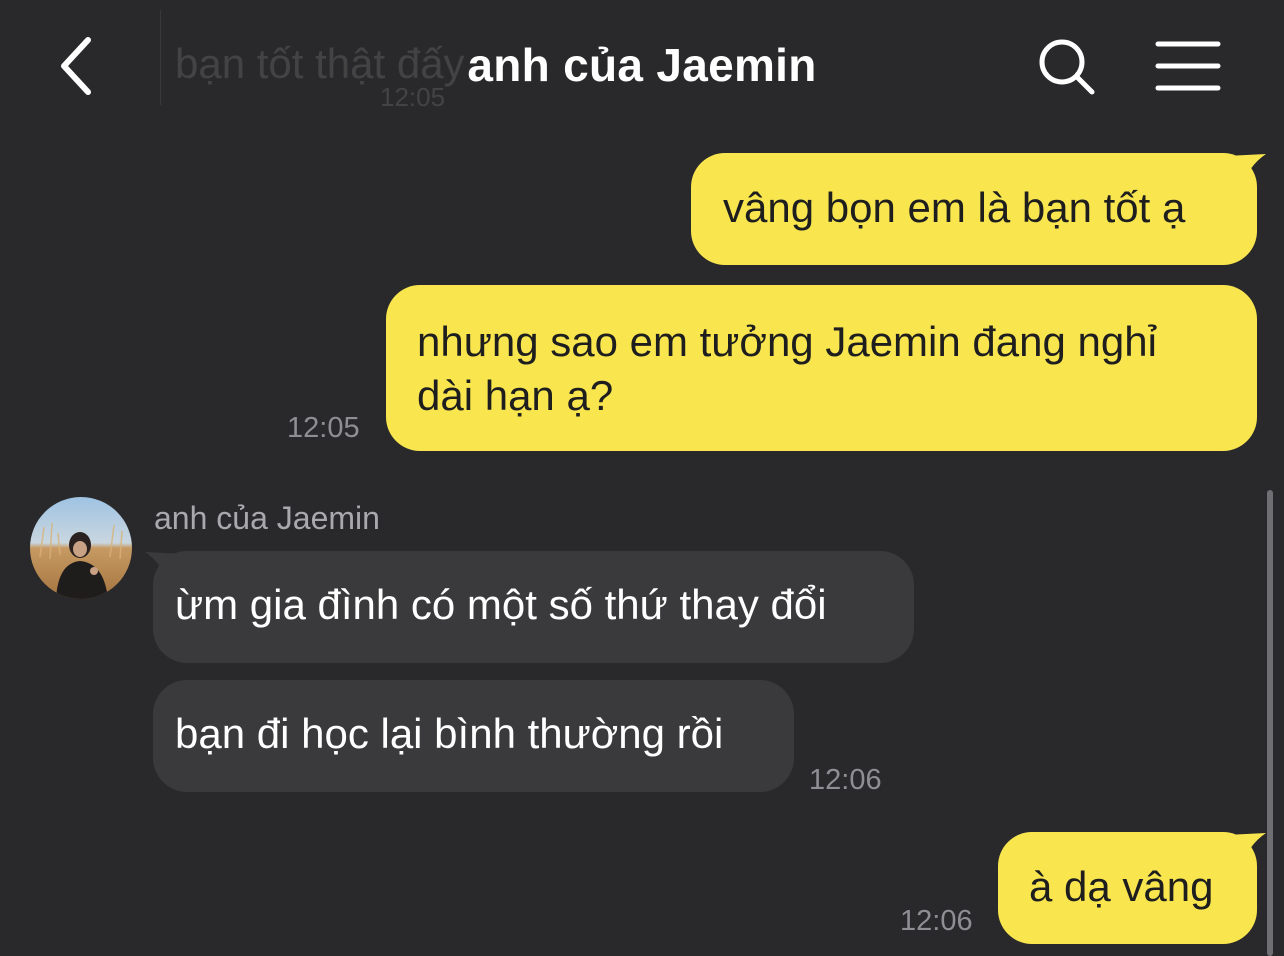 The image size is (1284, 956). I want to click on search-icon, so click(1067, 67).